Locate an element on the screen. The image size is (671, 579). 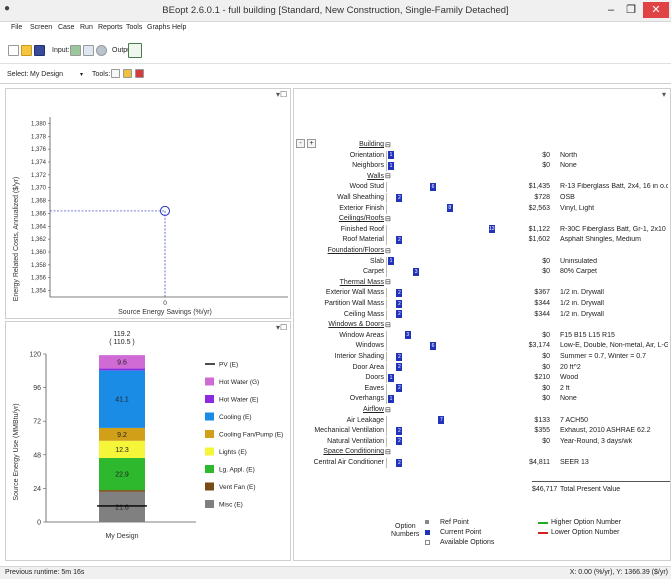
menu-case: Case is located at coordinates (66, 27).